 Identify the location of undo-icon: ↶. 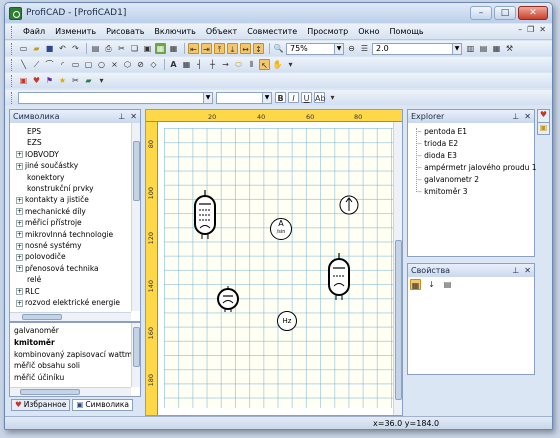
(62, 48).